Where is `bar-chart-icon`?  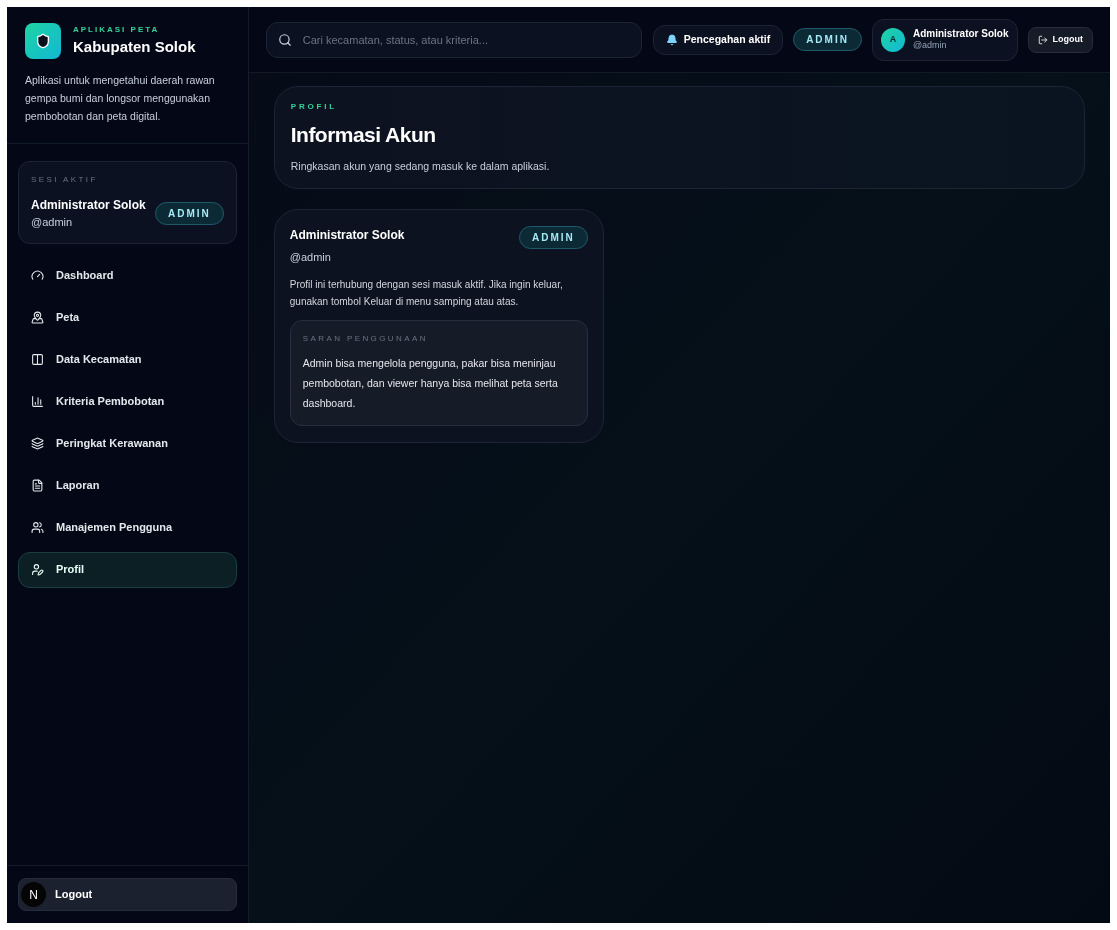
bar-chart-icon is located at coordinates (37, 401).